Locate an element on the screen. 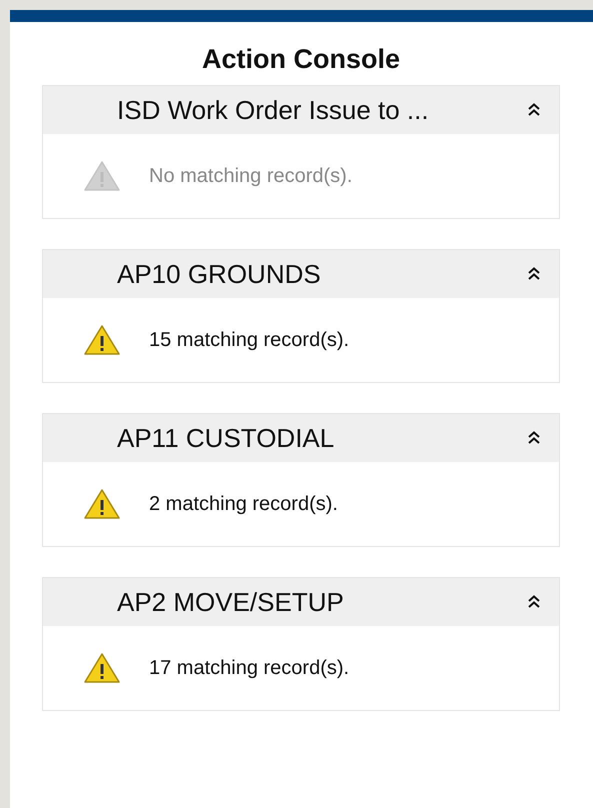  panel-title: AP10 GROUNDS is located at coordinates (219, 274).